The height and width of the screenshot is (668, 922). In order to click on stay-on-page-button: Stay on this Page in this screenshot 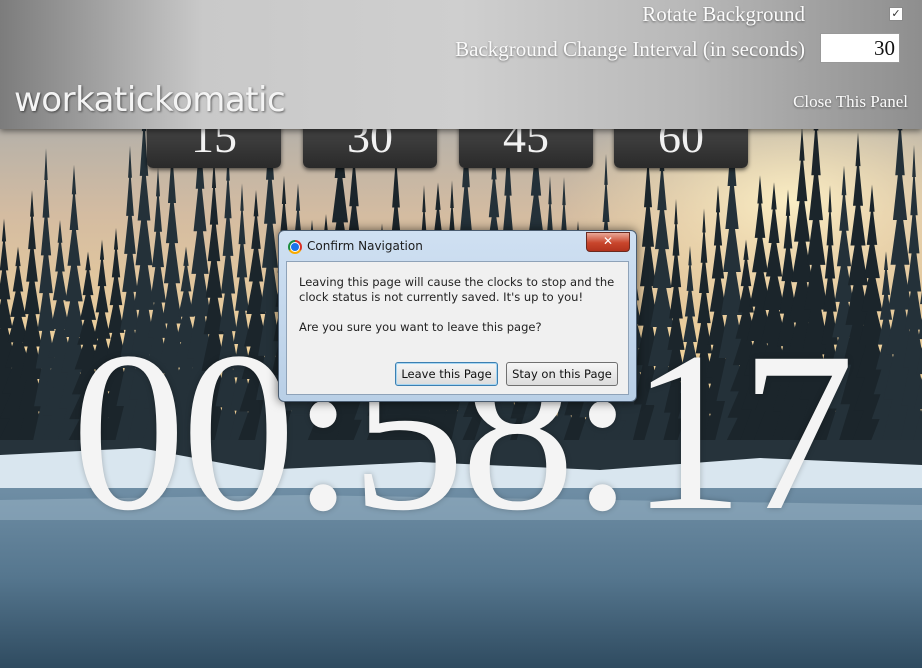, I will do `click(562, 374)`.